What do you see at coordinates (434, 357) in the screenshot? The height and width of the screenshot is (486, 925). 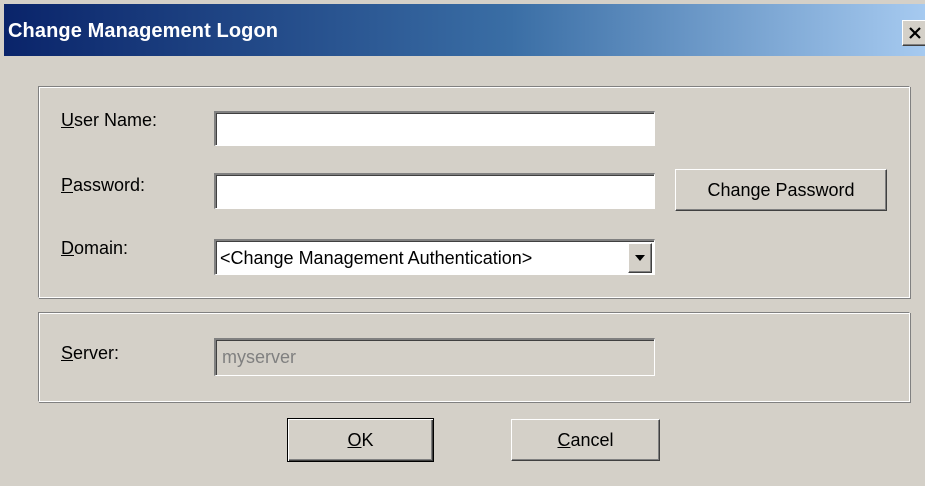 I see `server-input` at bounding box center [434, 357].